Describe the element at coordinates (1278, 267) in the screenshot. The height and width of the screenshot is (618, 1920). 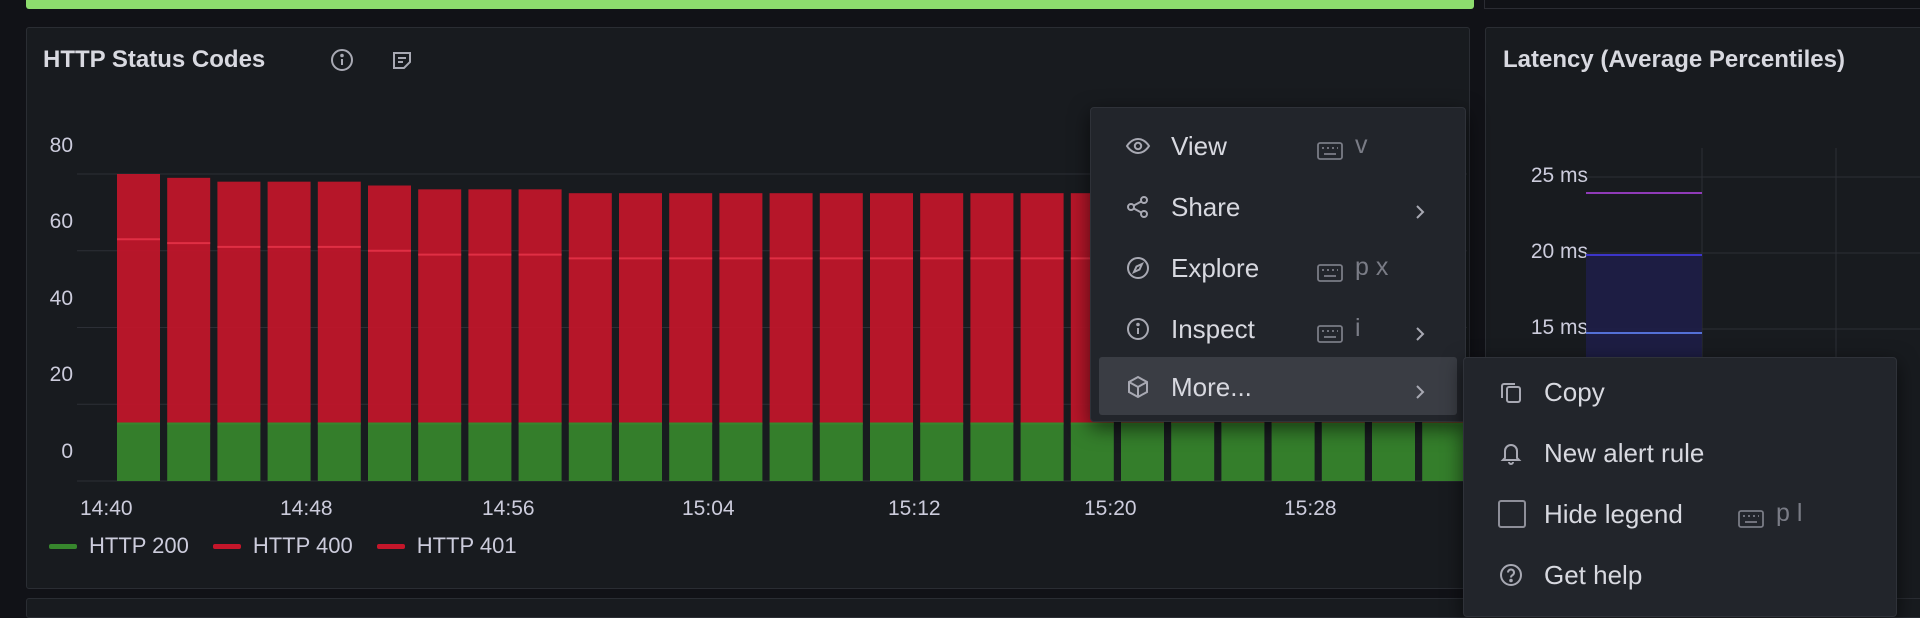
I see `menu-item-explore: Explore p x` at that location.